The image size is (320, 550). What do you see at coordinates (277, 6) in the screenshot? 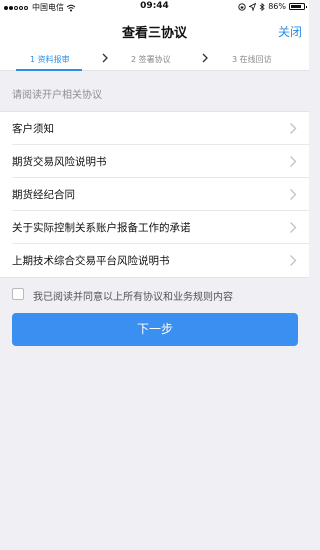
I see `battery-percent: 86%` at bounding box center [277, 6].